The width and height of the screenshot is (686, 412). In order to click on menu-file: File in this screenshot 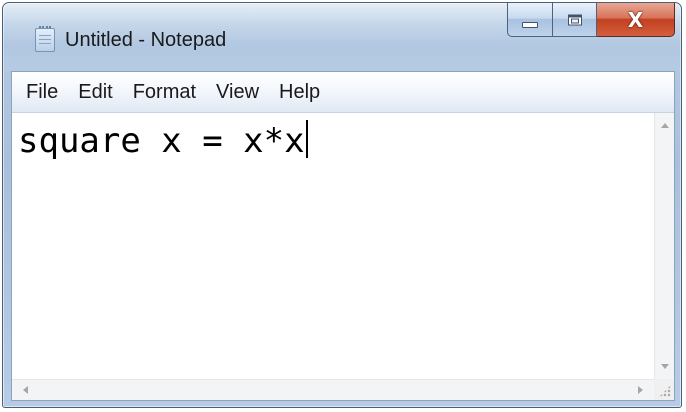, I will do `click(42, 92)`.